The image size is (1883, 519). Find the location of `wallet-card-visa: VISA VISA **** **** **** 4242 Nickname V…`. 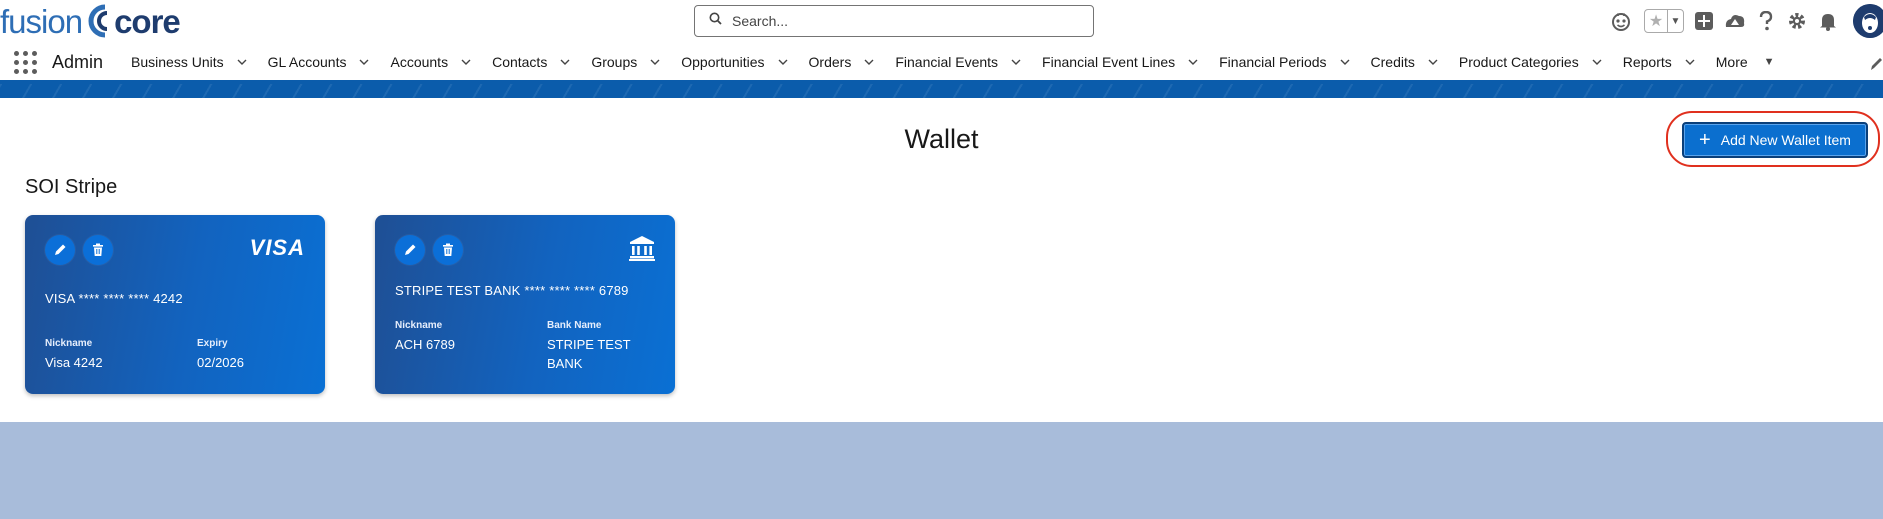

wallet-card-visa: VISA VISA **** **** **** 4242 Nickname V… is located at coordinates (175, 304).